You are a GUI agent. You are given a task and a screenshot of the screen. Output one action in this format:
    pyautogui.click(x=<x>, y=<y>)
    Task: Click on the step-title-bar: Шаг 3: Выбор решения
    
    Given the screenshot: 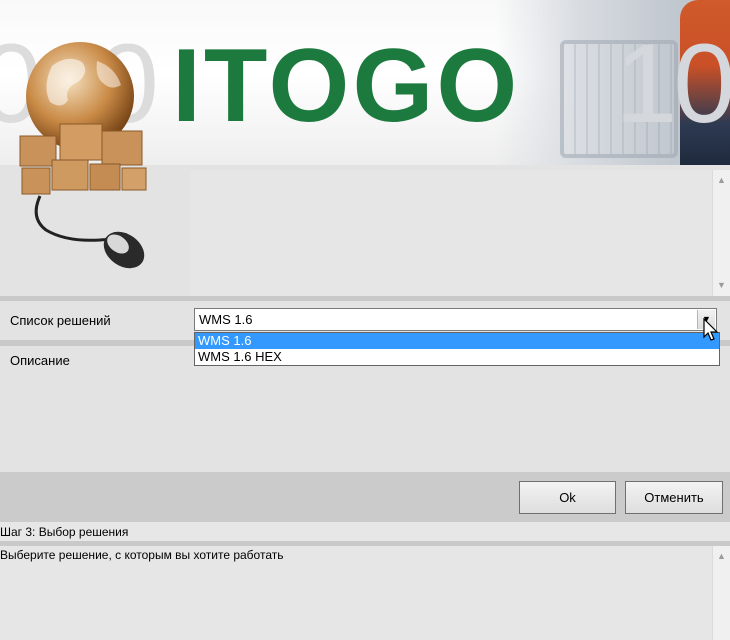 What is the action you would take?
    pyautogui.click(x=365, y=531)
    